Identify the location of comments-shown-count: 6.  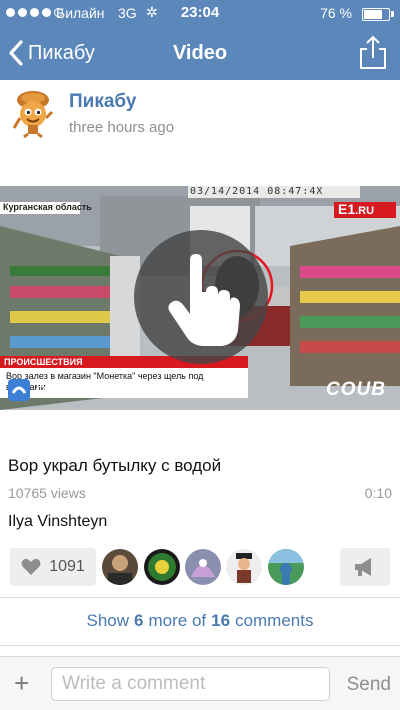
(139, 620).